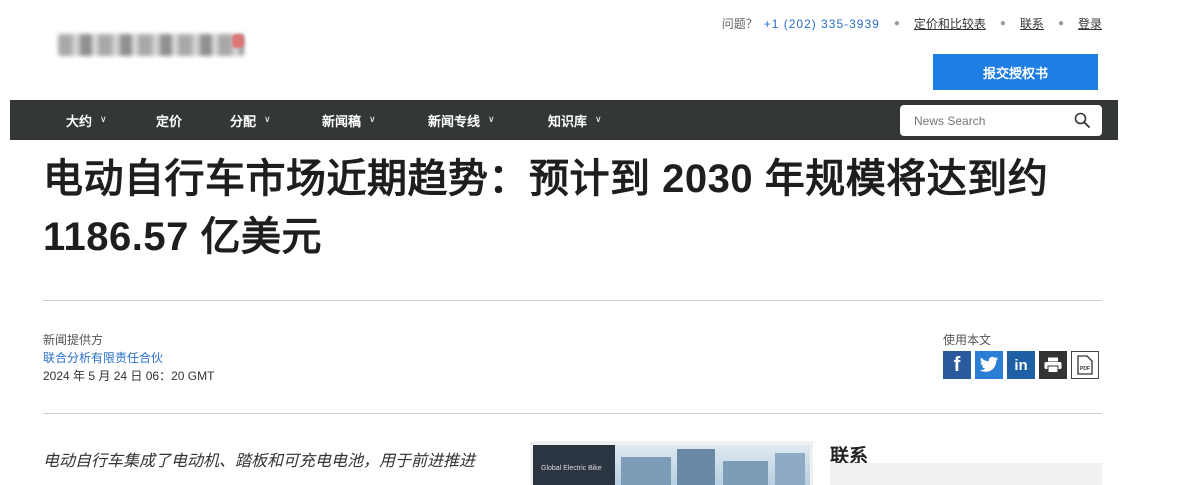  Describe the element at coordinates (1085, 369) in the screenshot. I see `svg-text: PDF` at that location.